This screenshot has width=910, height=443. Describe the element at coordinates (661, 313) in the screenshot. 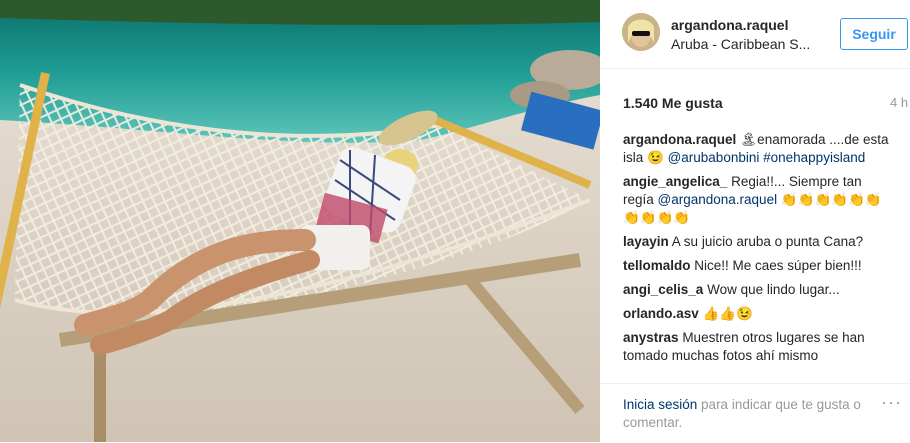

I see `comment-username: orlando.asv` at that location.